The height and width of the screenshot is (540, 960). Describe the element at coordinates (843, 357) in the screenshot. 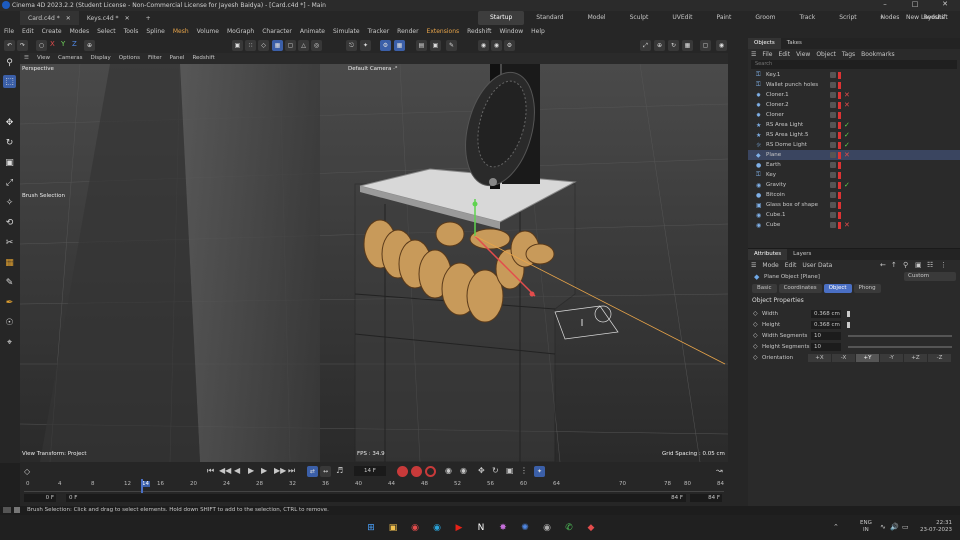

I see `orient-minus-x: -X` at that location.